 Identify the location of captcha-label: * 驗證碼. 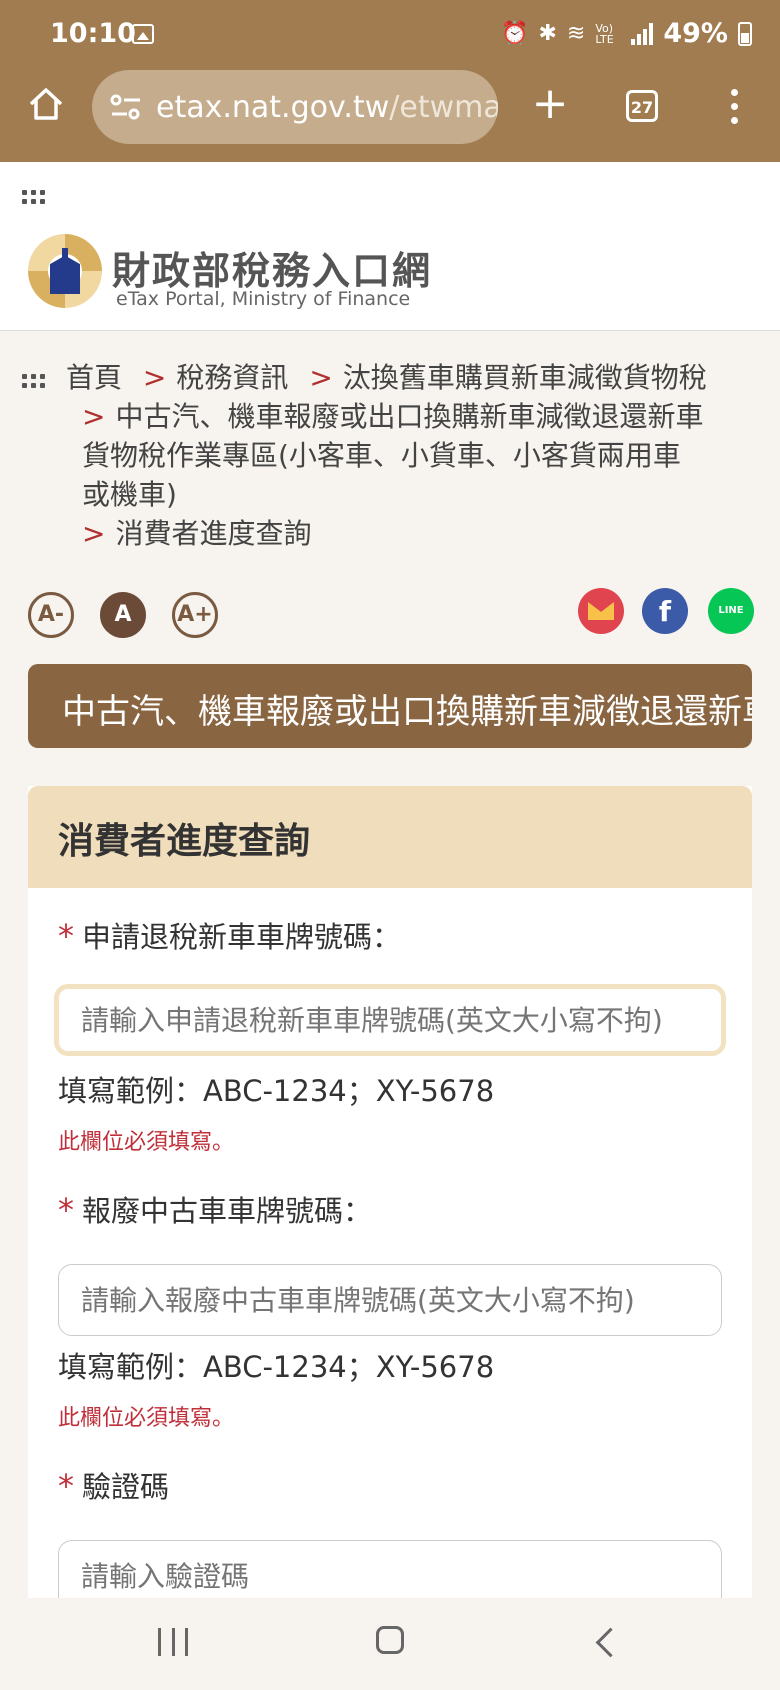
(114, 1486).